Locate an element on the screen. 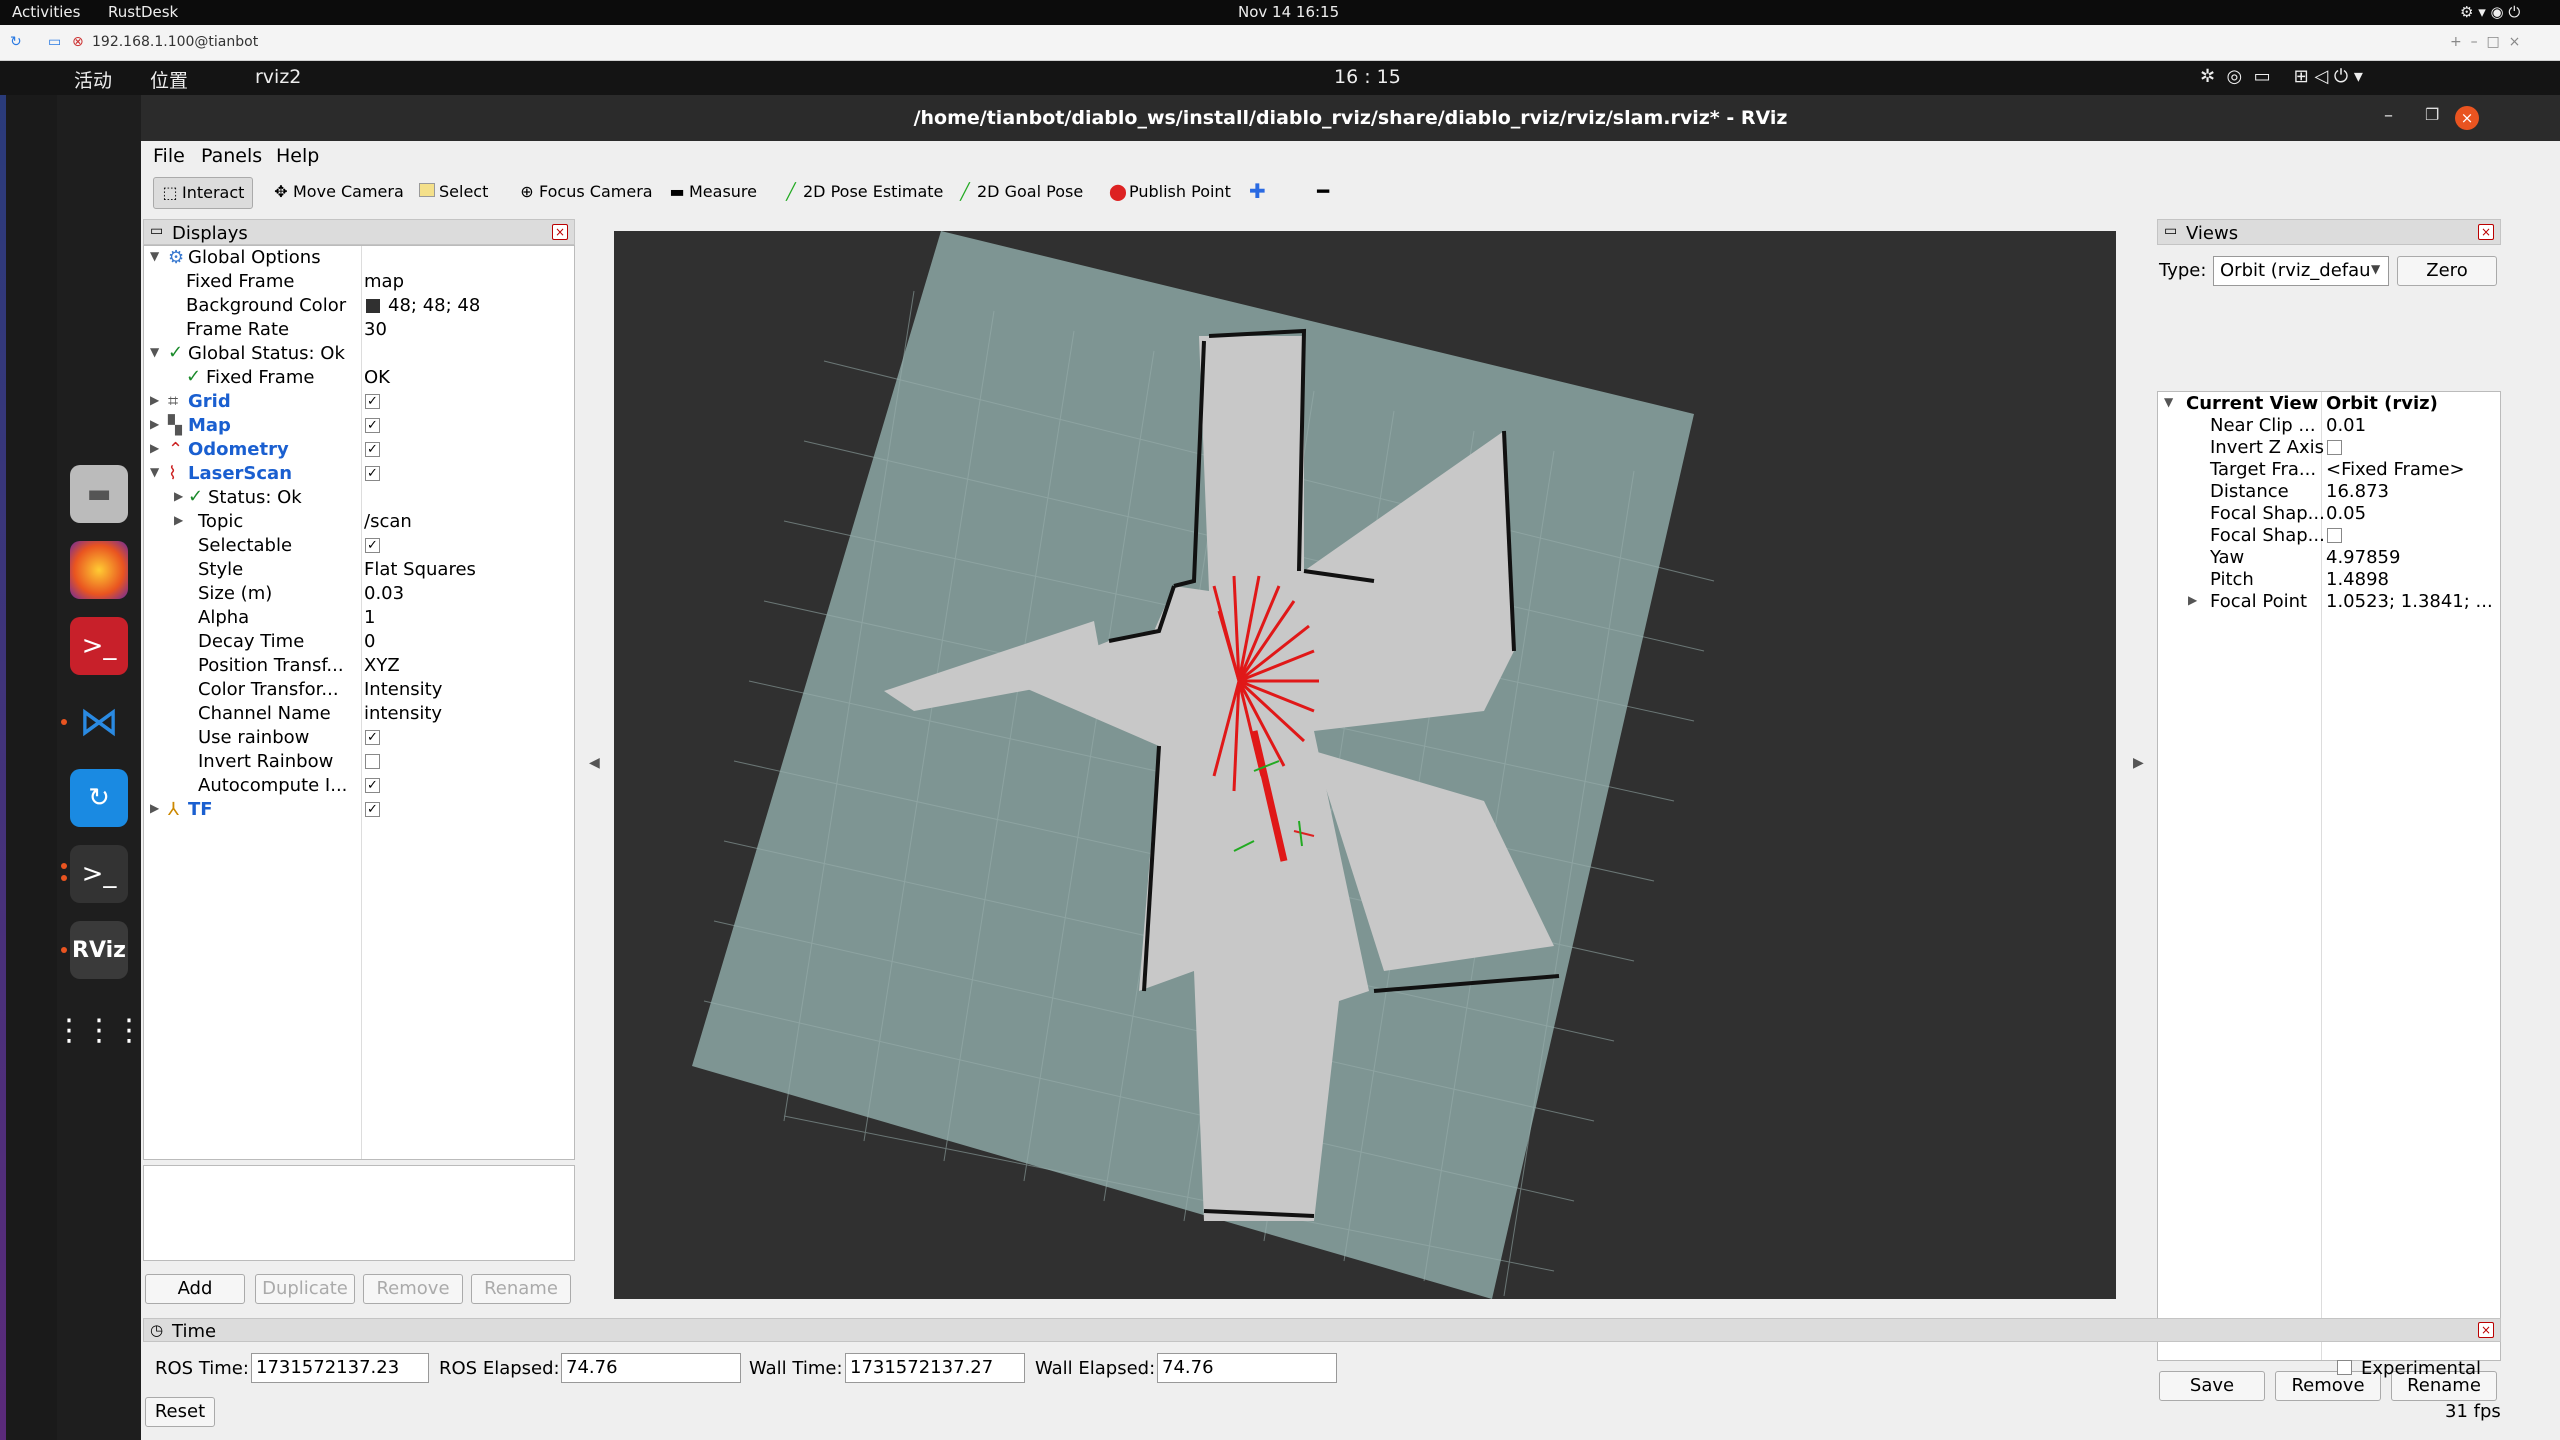 This screenshot has height=1440, width=2560. tree-row: ▶ Topic/scan is located at coordinates (359, 522).